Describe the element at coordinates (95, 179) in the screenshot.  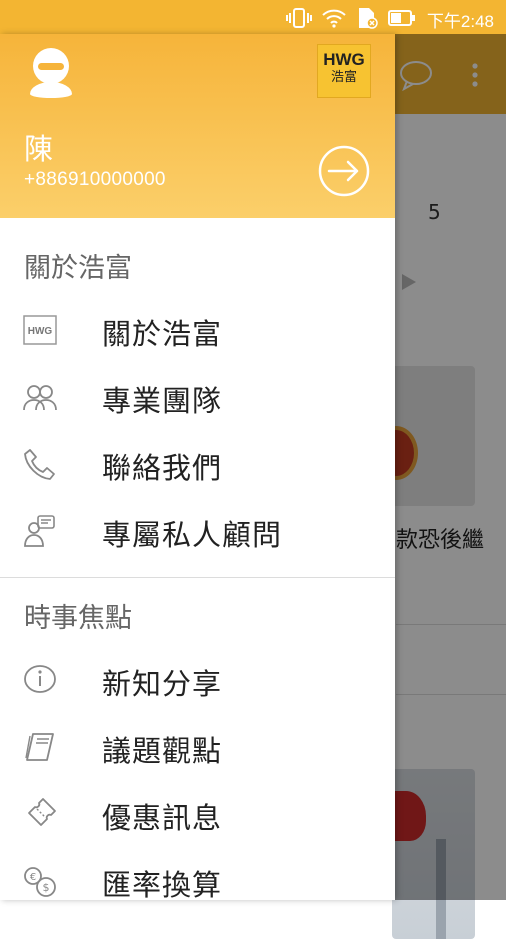
I see `user-phone: +886910000000` at that location.